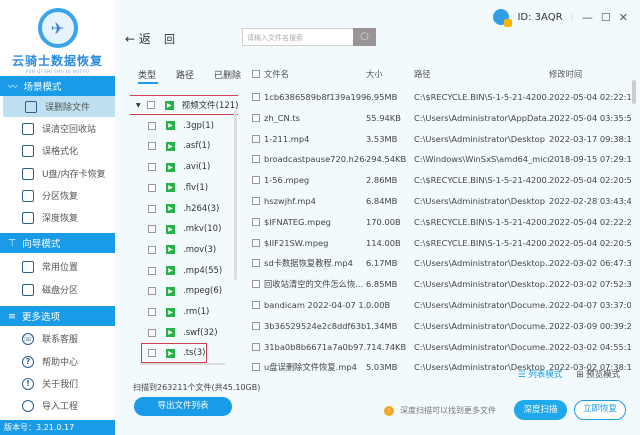 The height and width of the screenshot is (435, 640). What do you see at coordinates (181, 229) in the screenshot?
I see `tree-item: ▶ .mkv(10)` at bounding box center [181, 229].